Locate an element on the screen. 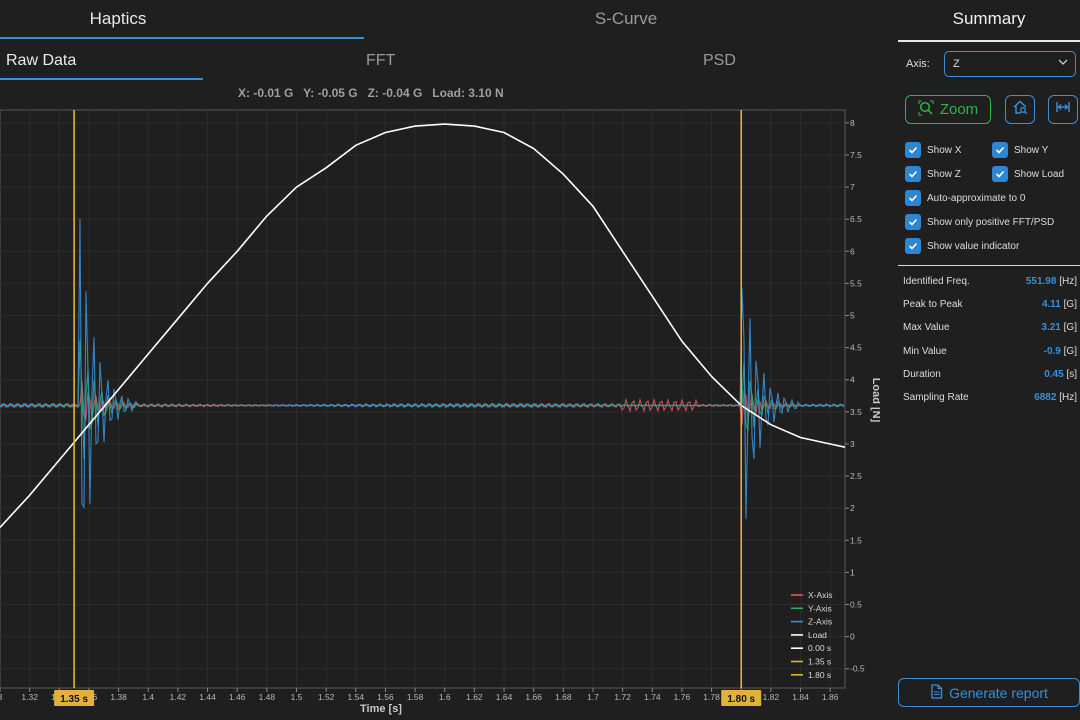 This screenshot has height=720, width=1080. show-load-checkbox: Show Load is located at coordinates (1028, 174).